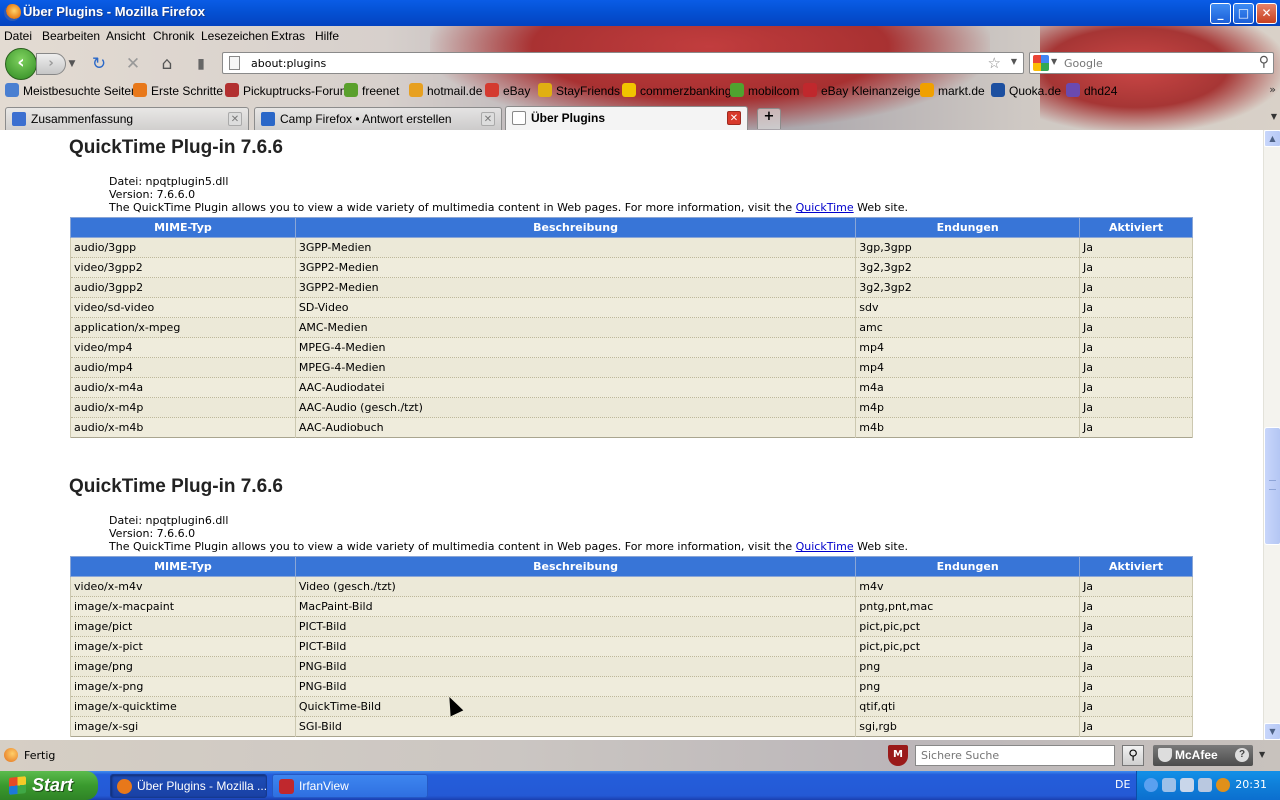 The height and width of the screenshot is (800, 1280). Describe the element at coordinates (880, 546) in the screenshot. I see `description-text-end: Web site.` at that location.